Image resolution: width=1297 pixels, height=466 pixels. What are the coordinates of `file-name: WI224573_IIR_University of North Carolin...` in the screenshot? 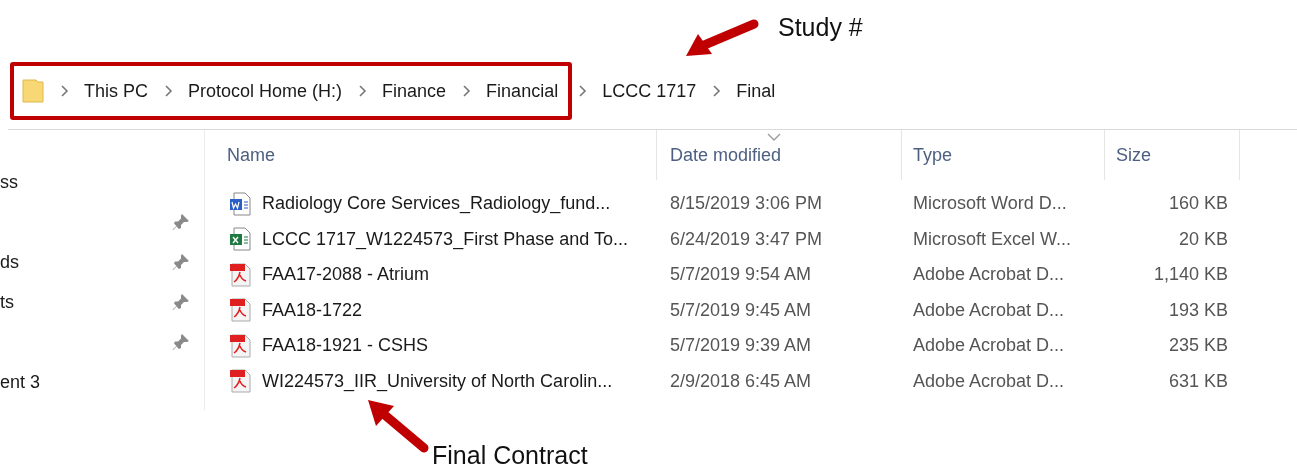 It's located at (437, 381).